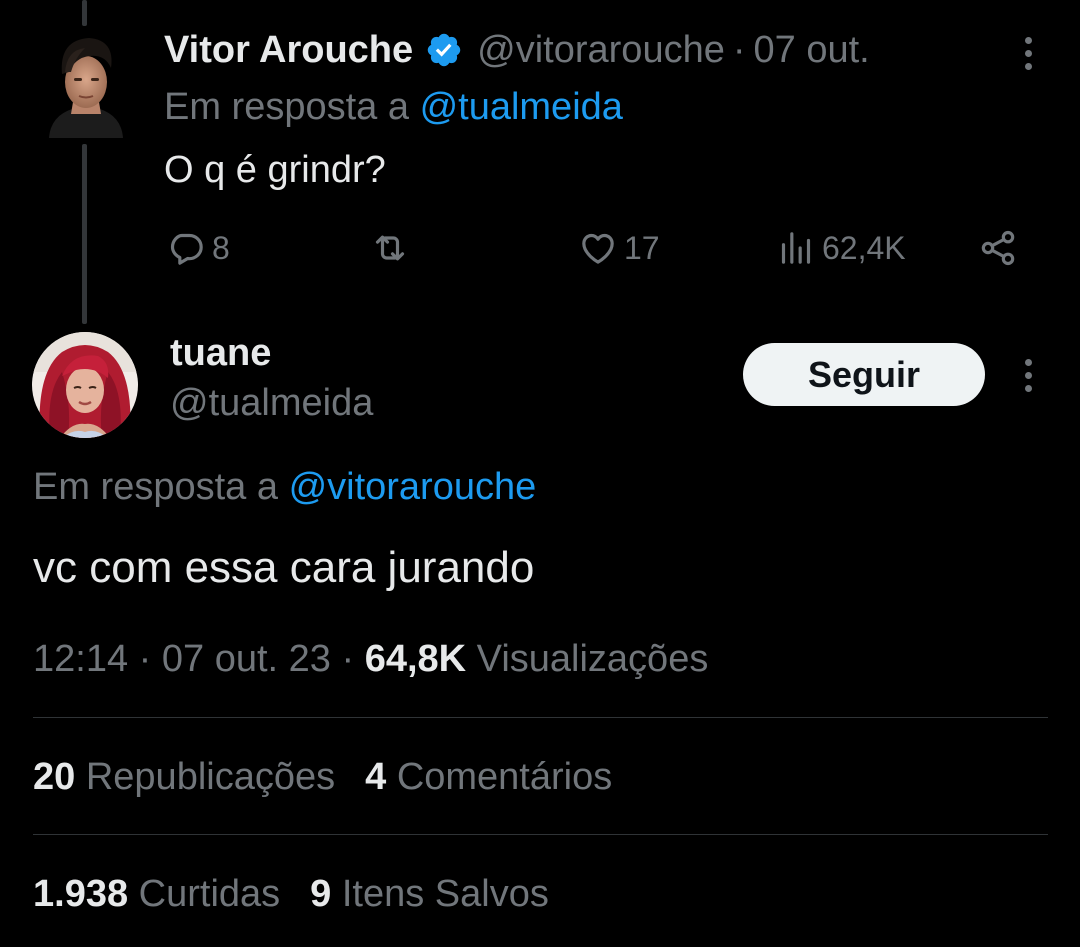 The width and height of the screenshot is (1080, 947). Describe the element at coordinates (413, 487) in the screenshot. I see `replying-mention-link: @vitorarouche` at that location.